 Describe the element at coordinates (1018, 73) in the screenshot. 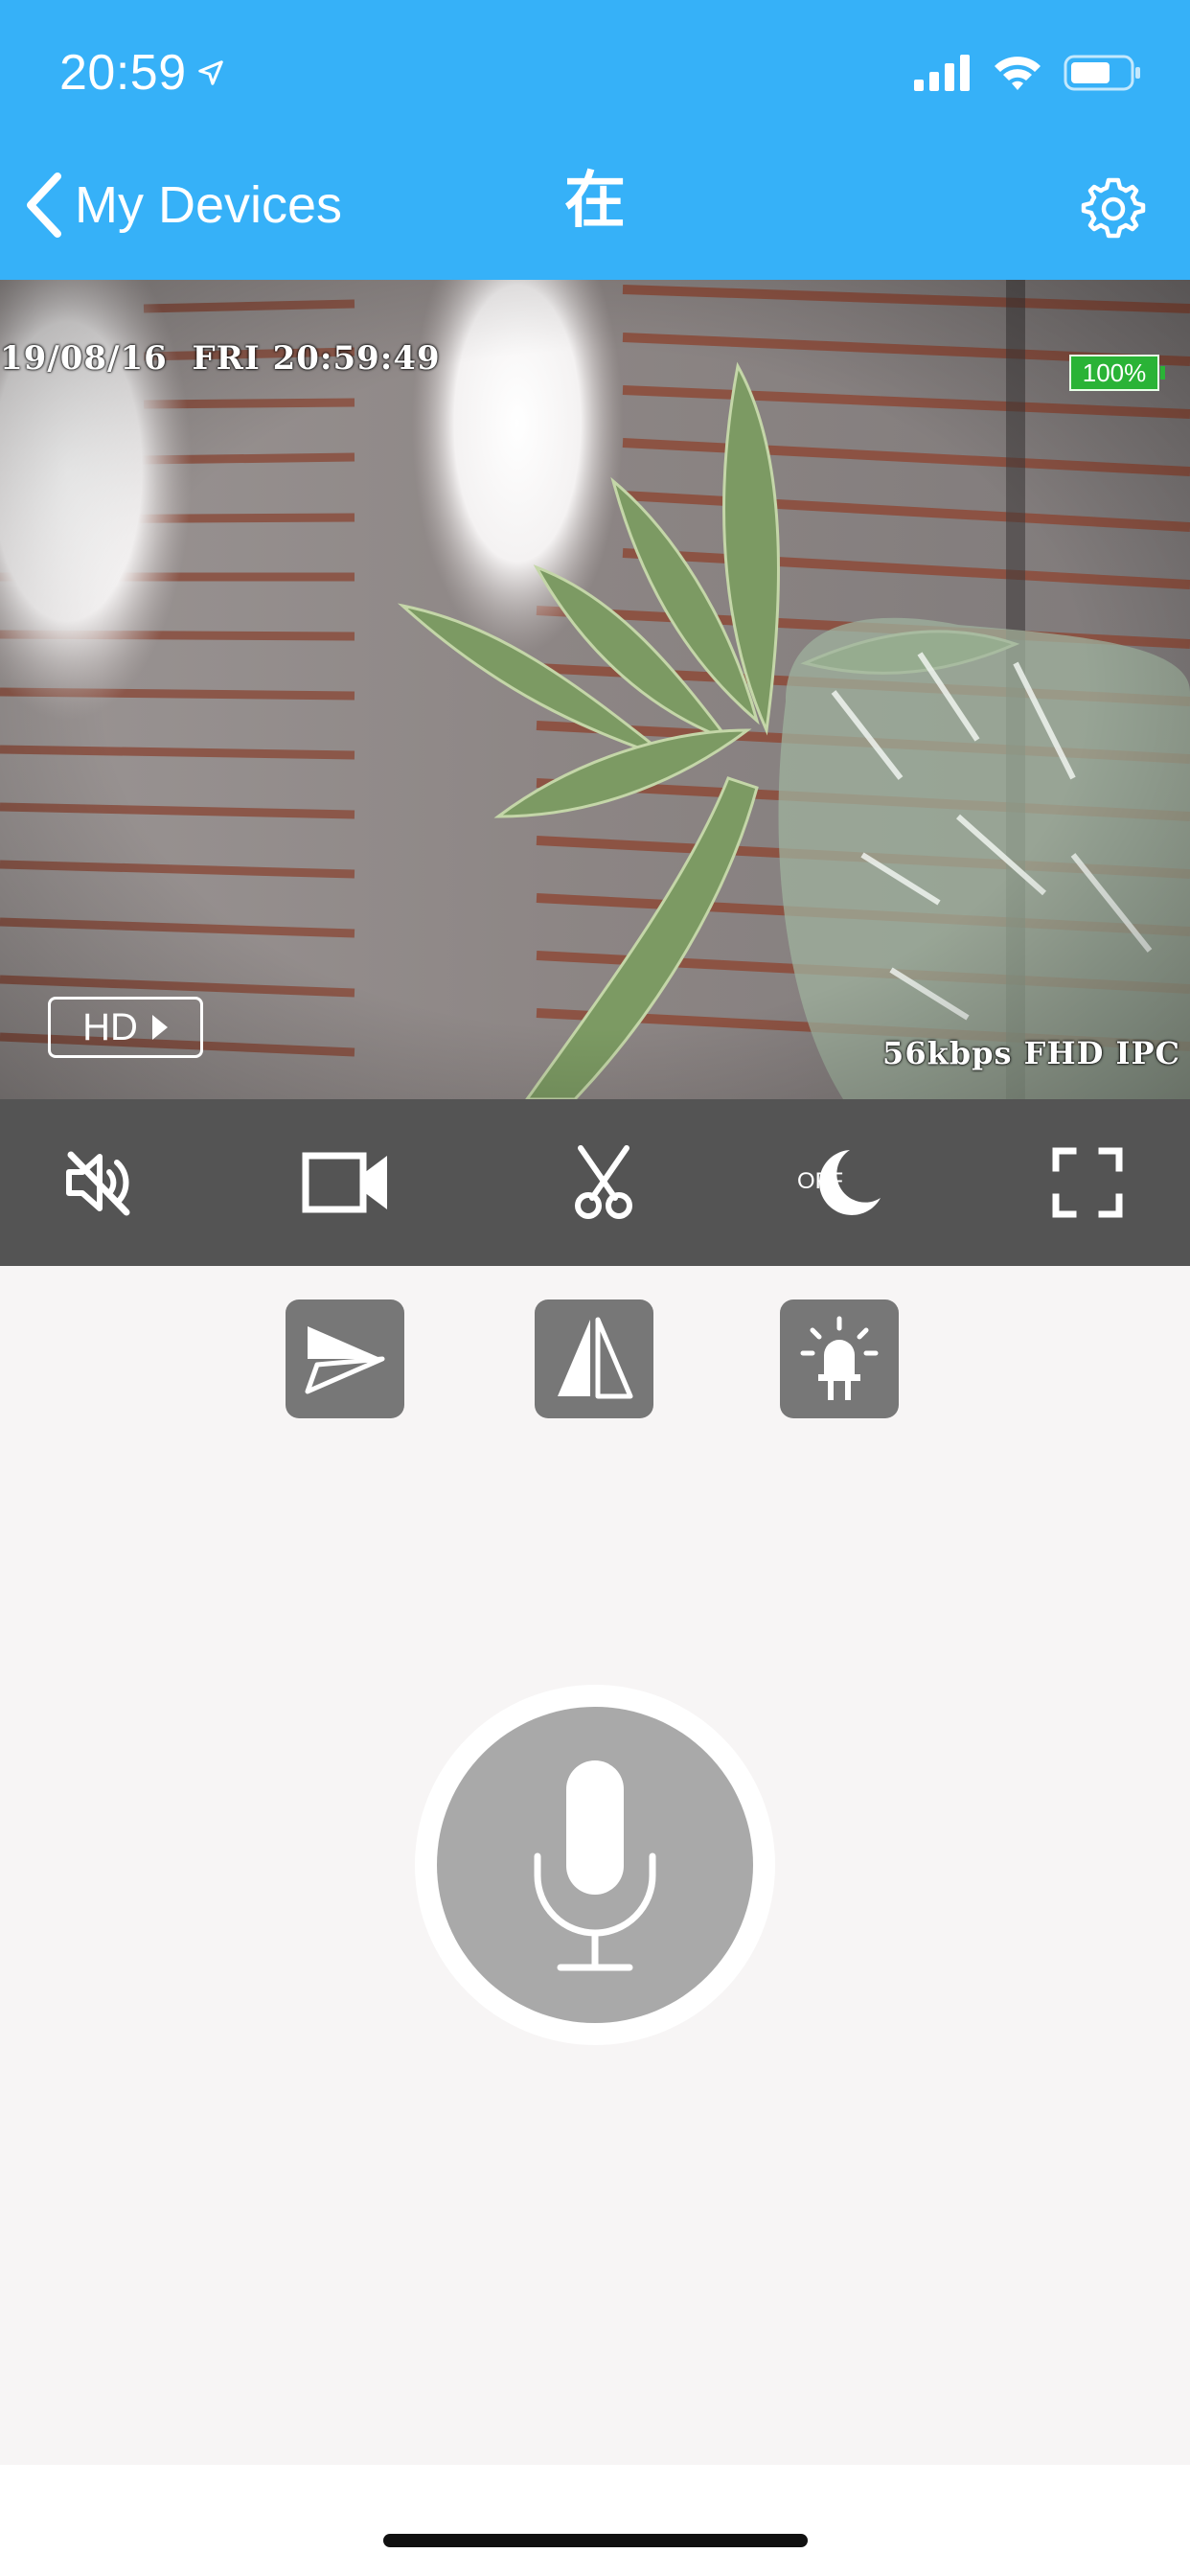

I see `wifi-icon` at that location.